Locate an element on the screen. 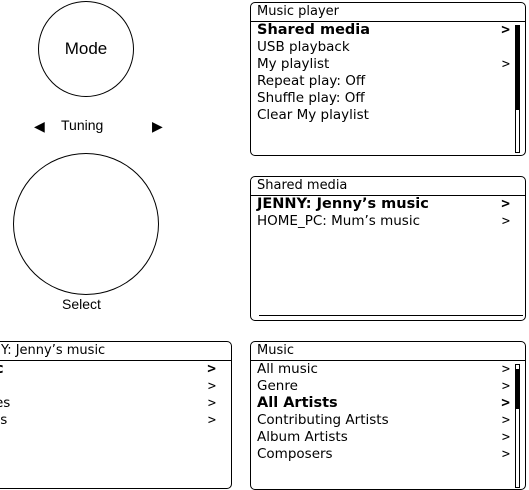 Image resolution: width=529 pixels, height=490 pixels. menu-item-contributing-artists: Contributing Artists > is located at coordinates (388, 420).